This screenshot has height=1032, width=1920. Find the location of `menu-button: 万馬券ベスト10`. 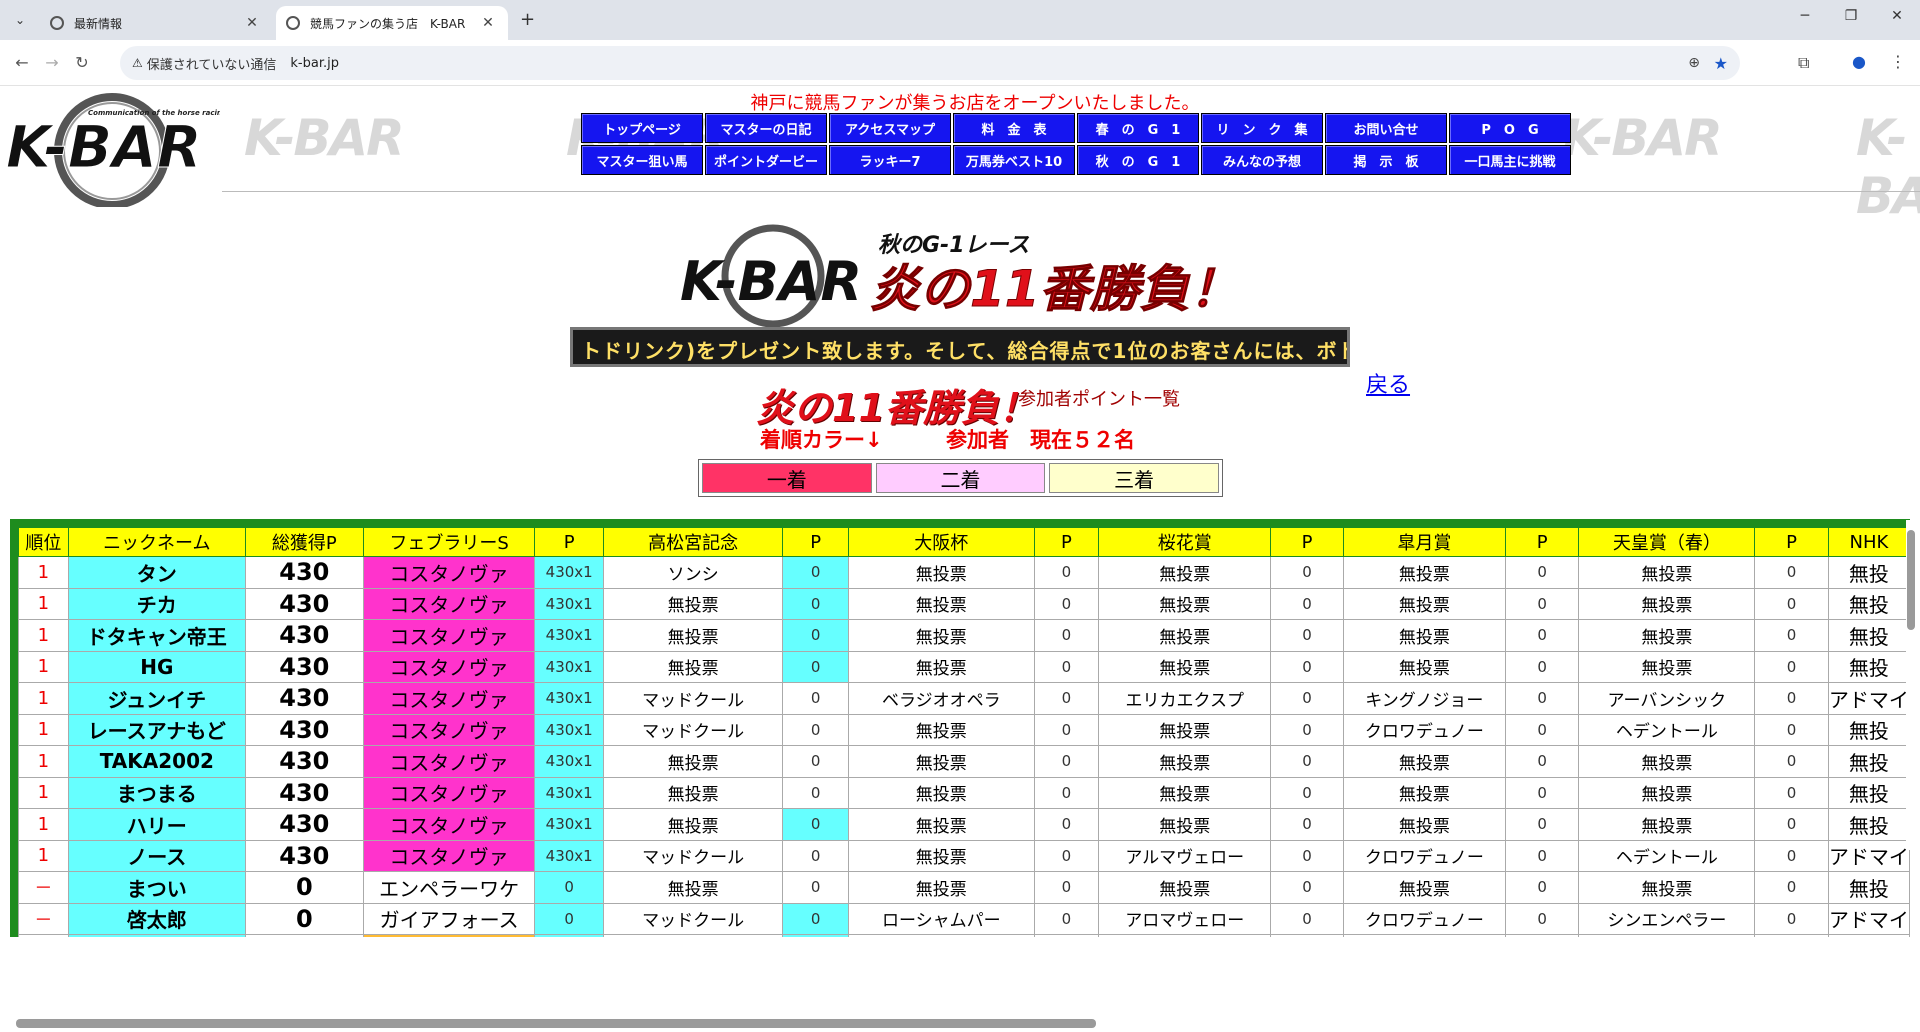

menu-button: 万馬券ベスト10 is located at coordinates (1014, 160).